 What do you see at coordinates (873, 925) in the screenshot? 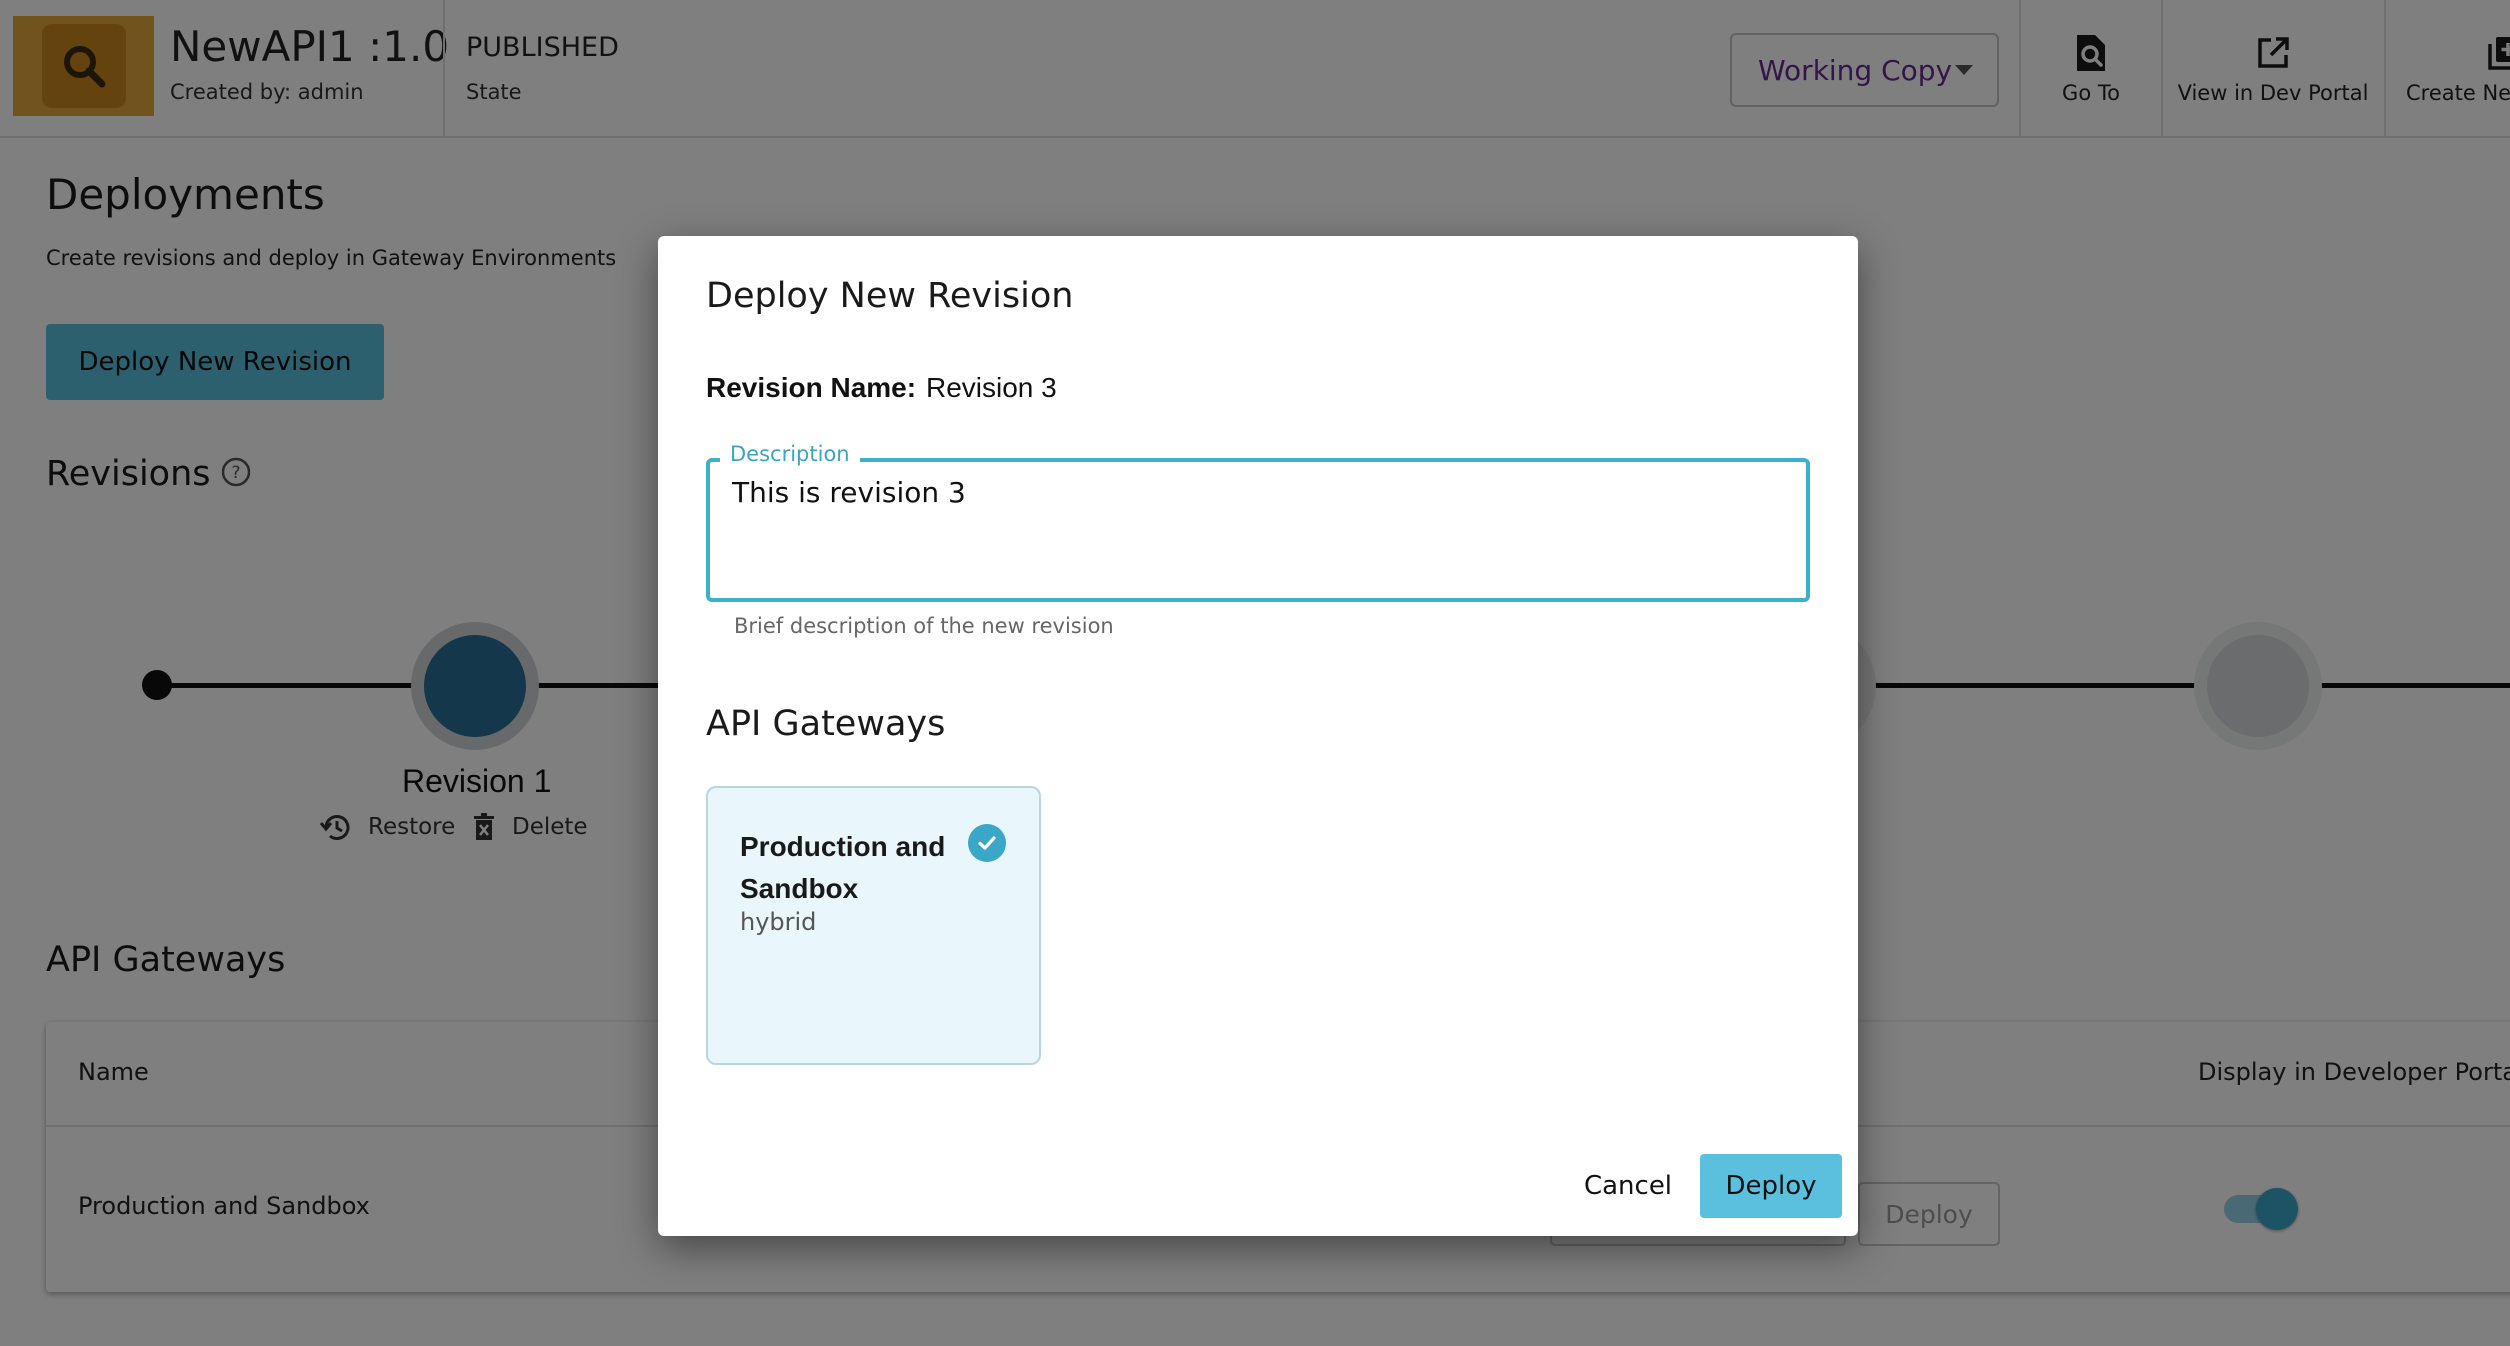
I see `gateway-card: Production and Sandbox hybrid` at bounding box center [873, 925].